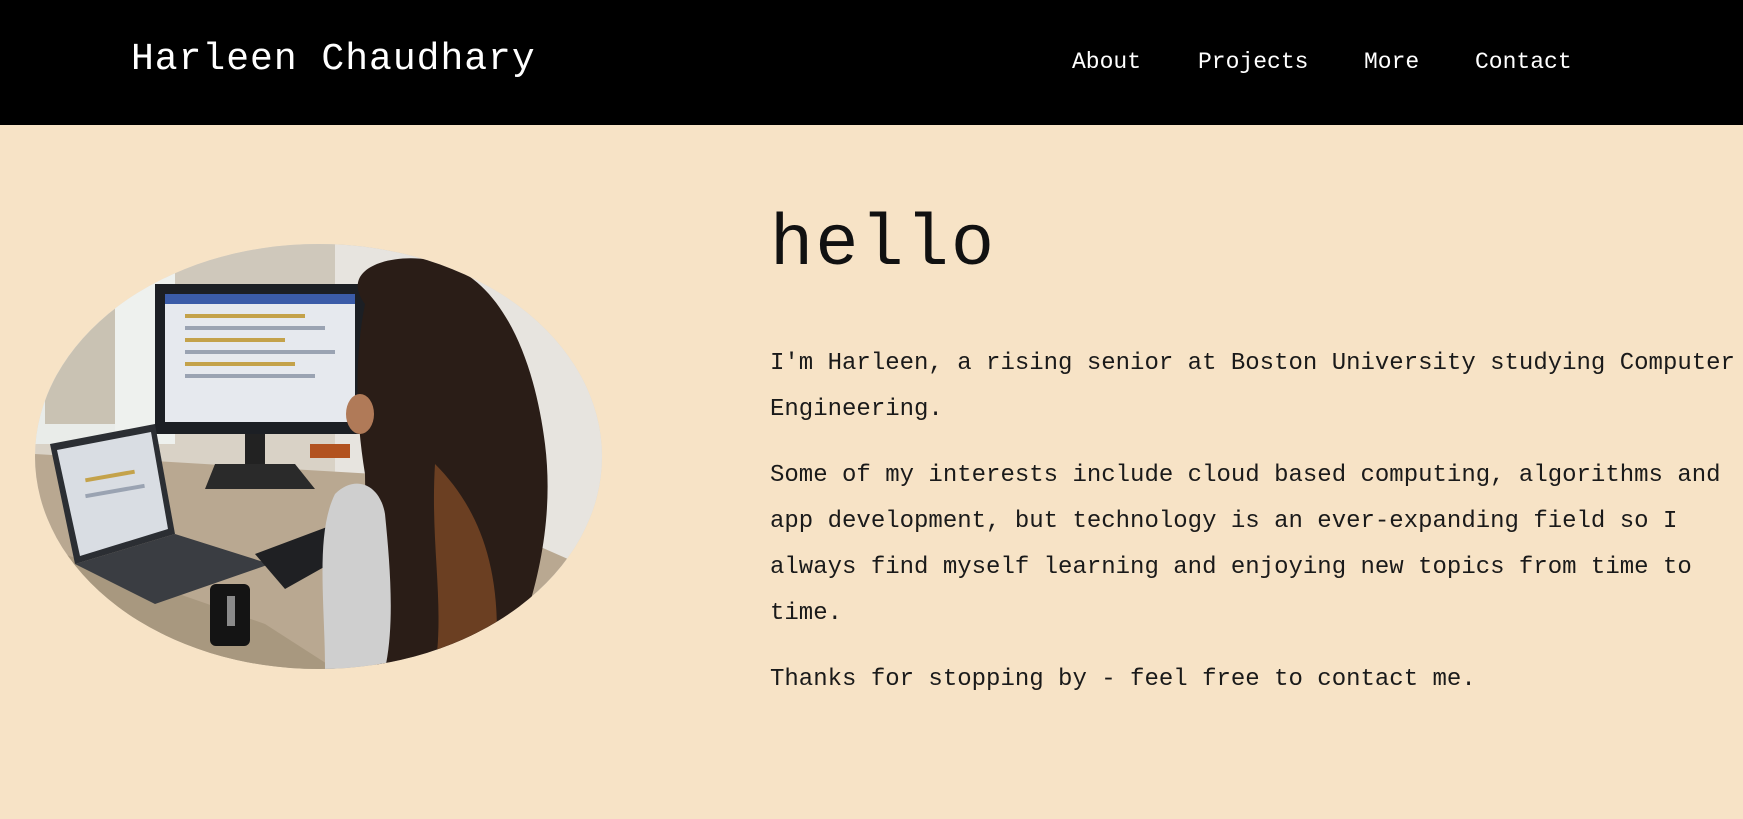 The height and width of the screenshot is (819, 1743). I want to click on hello-heading: hello, so click(883, 245).